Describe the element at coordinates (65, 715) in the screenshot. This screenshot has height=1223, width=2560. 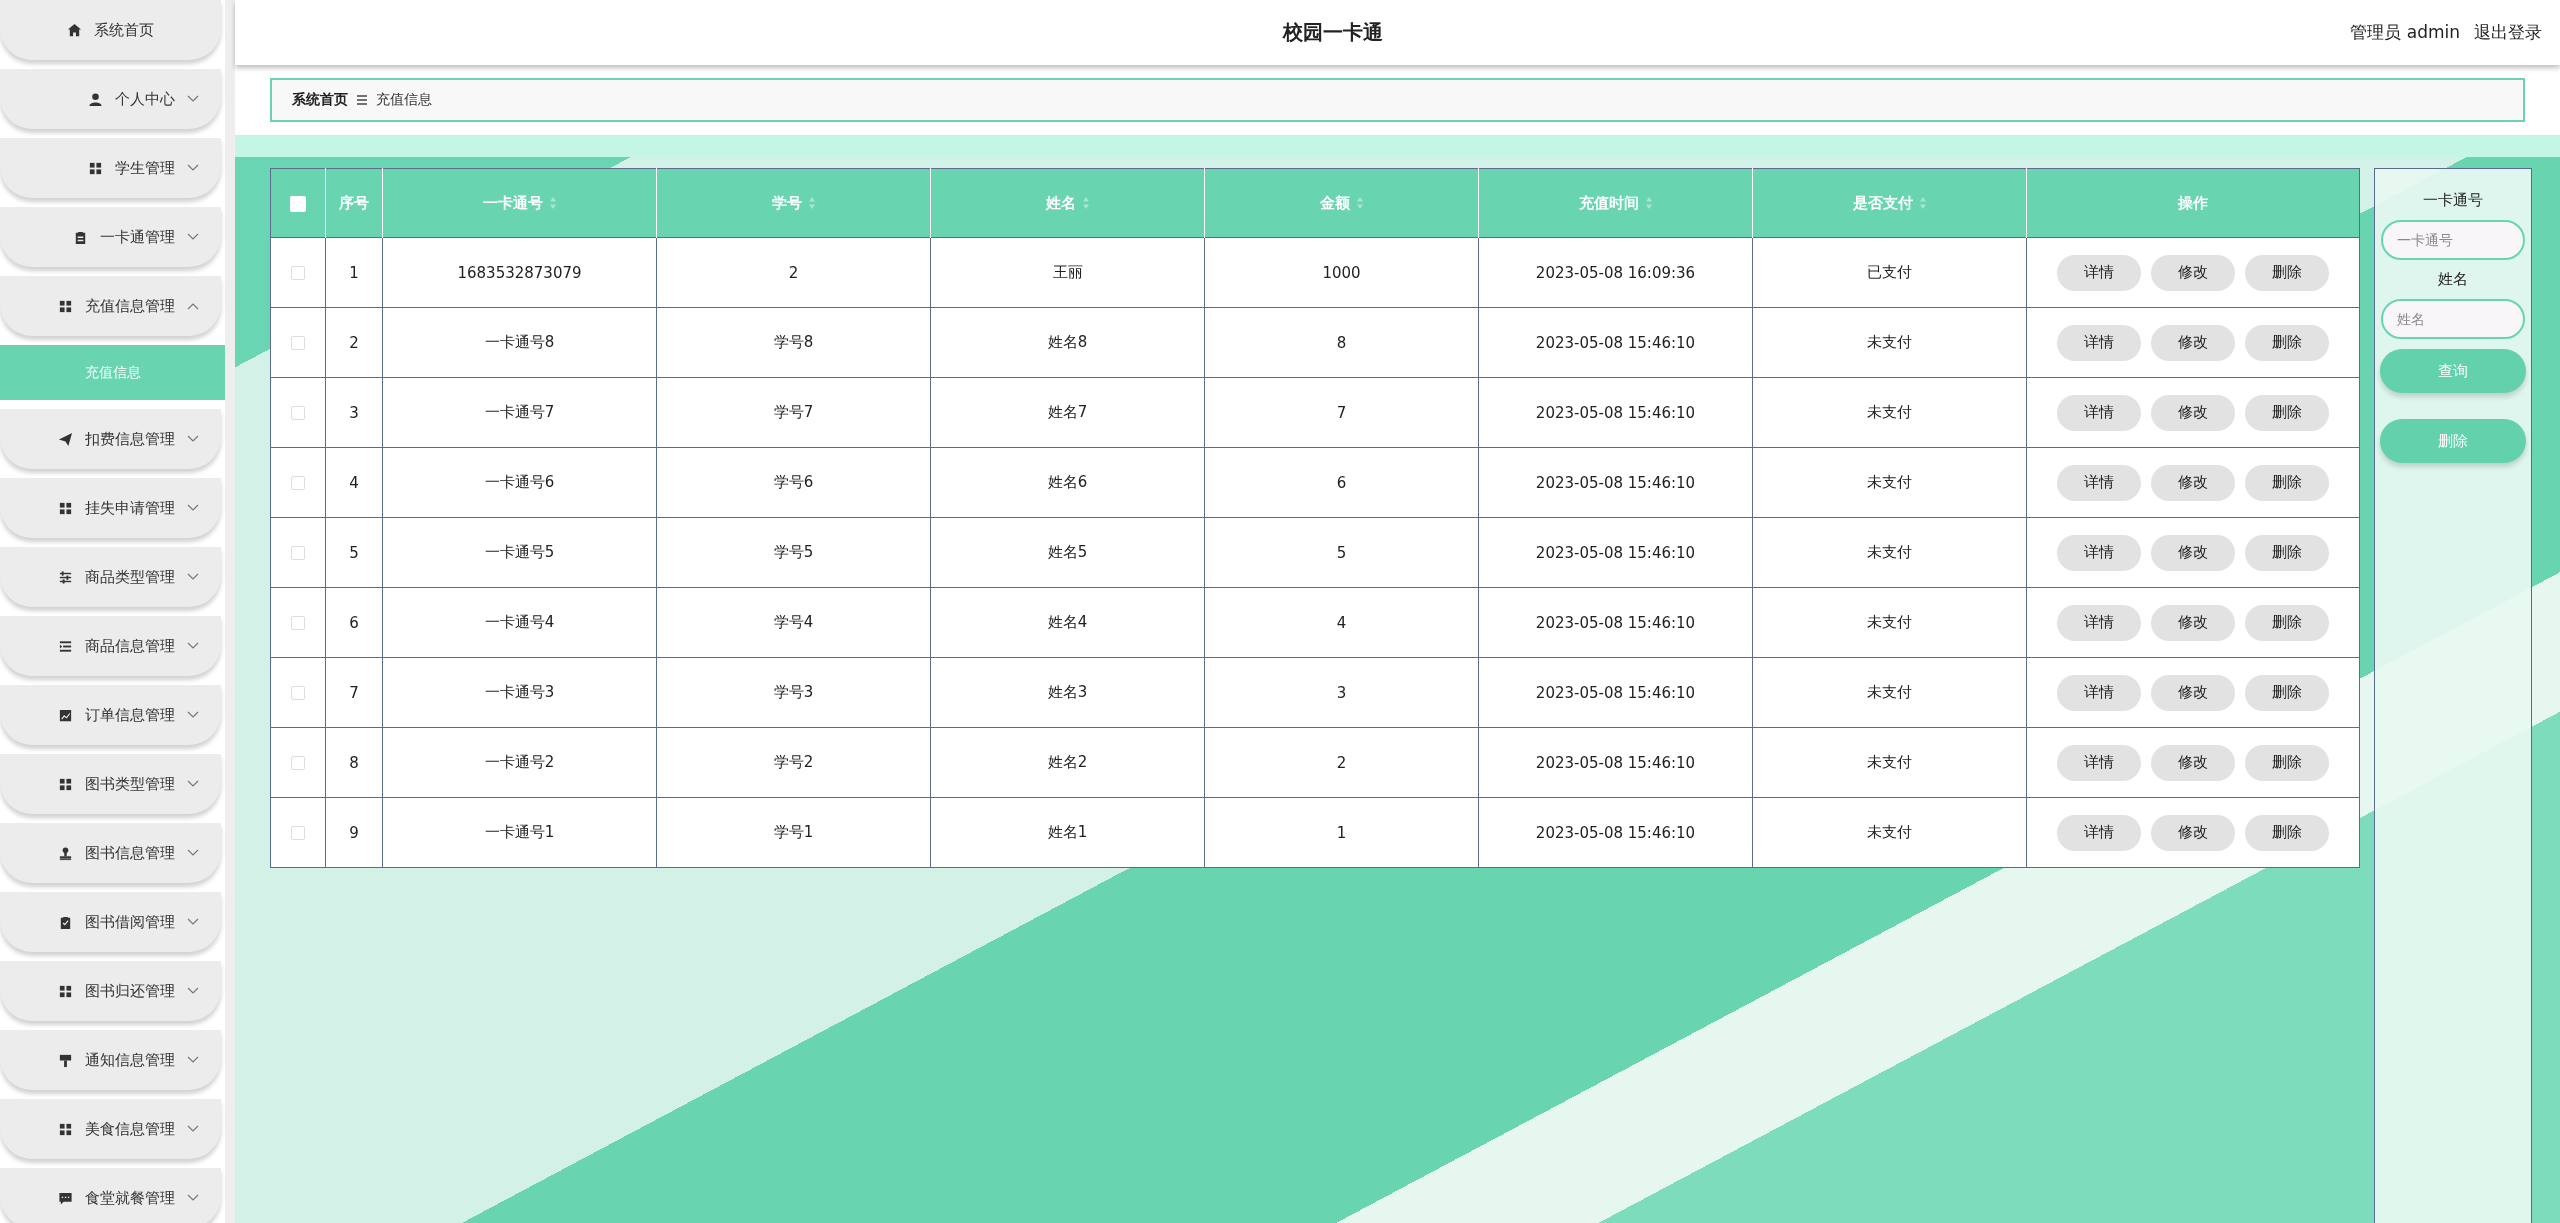
I see `chart-icon` at that location.